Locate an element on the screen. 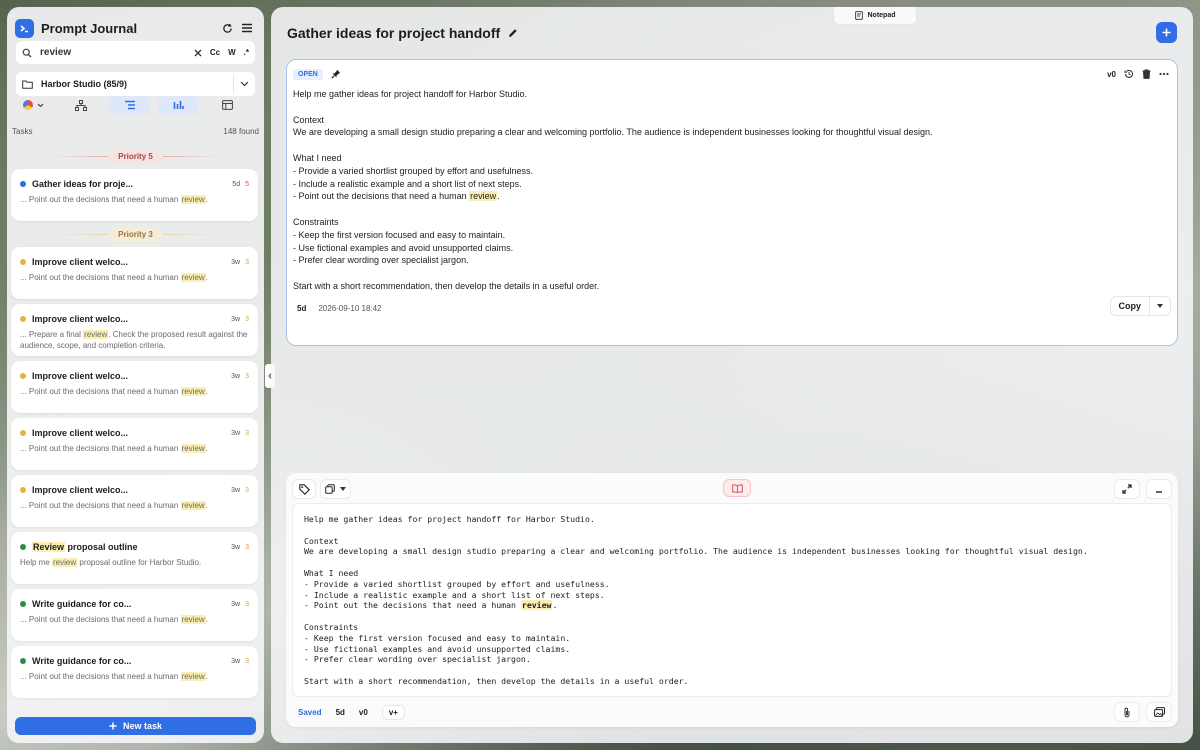  search-value: review is located at coordinates (117, 52).